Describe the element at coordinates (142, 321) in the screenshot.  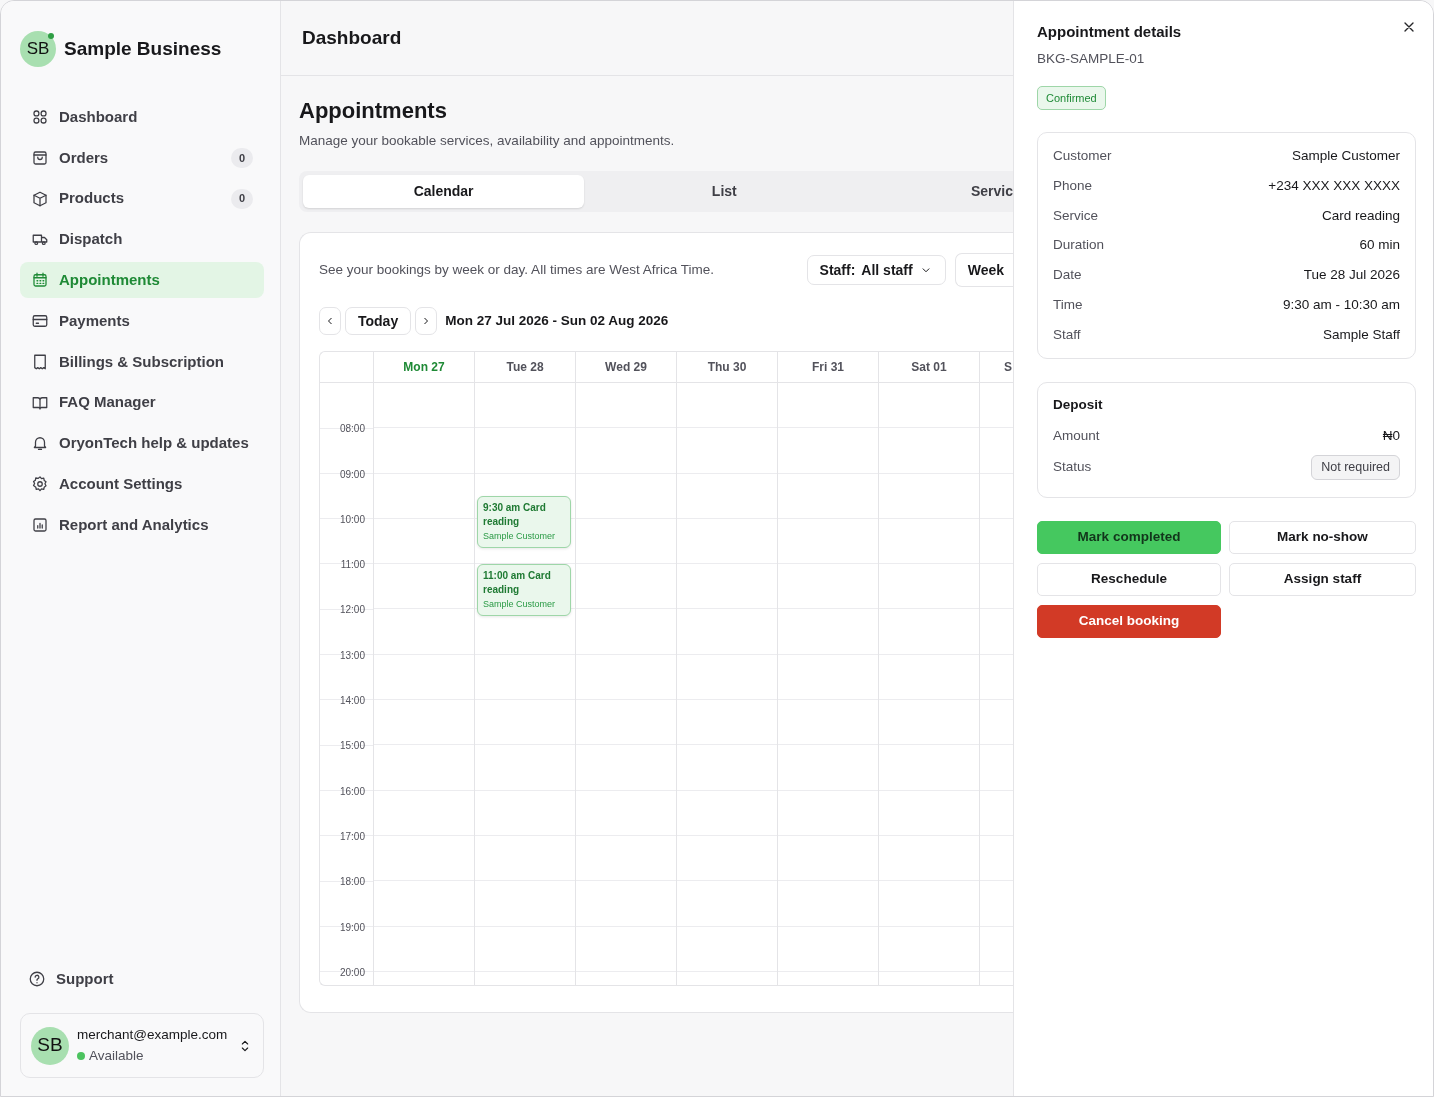
I see `sidebar-item: Payments` at that location.